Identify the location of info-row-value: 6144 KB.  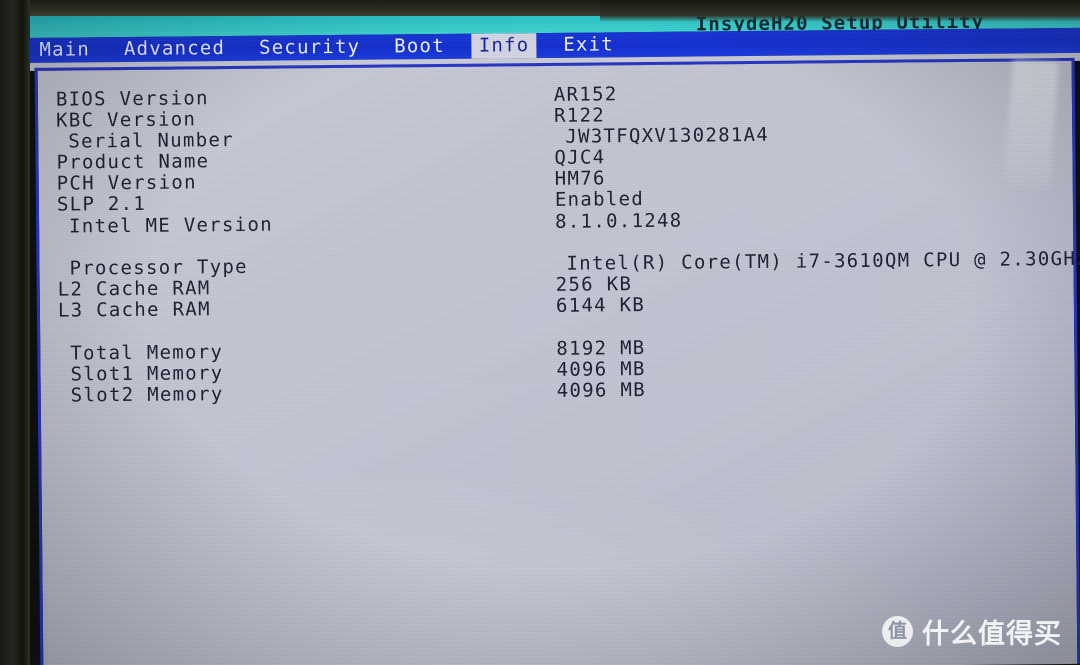
(600, 305).